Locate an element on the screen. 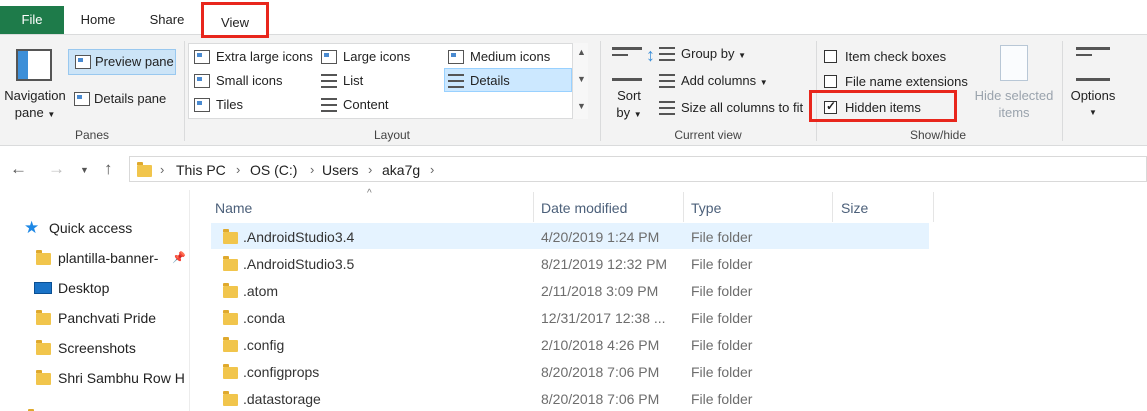 The width and height of the screenshot is (1147, 411). file-name: .AndroidStudio3.5 is located at coordinates (299, 264).